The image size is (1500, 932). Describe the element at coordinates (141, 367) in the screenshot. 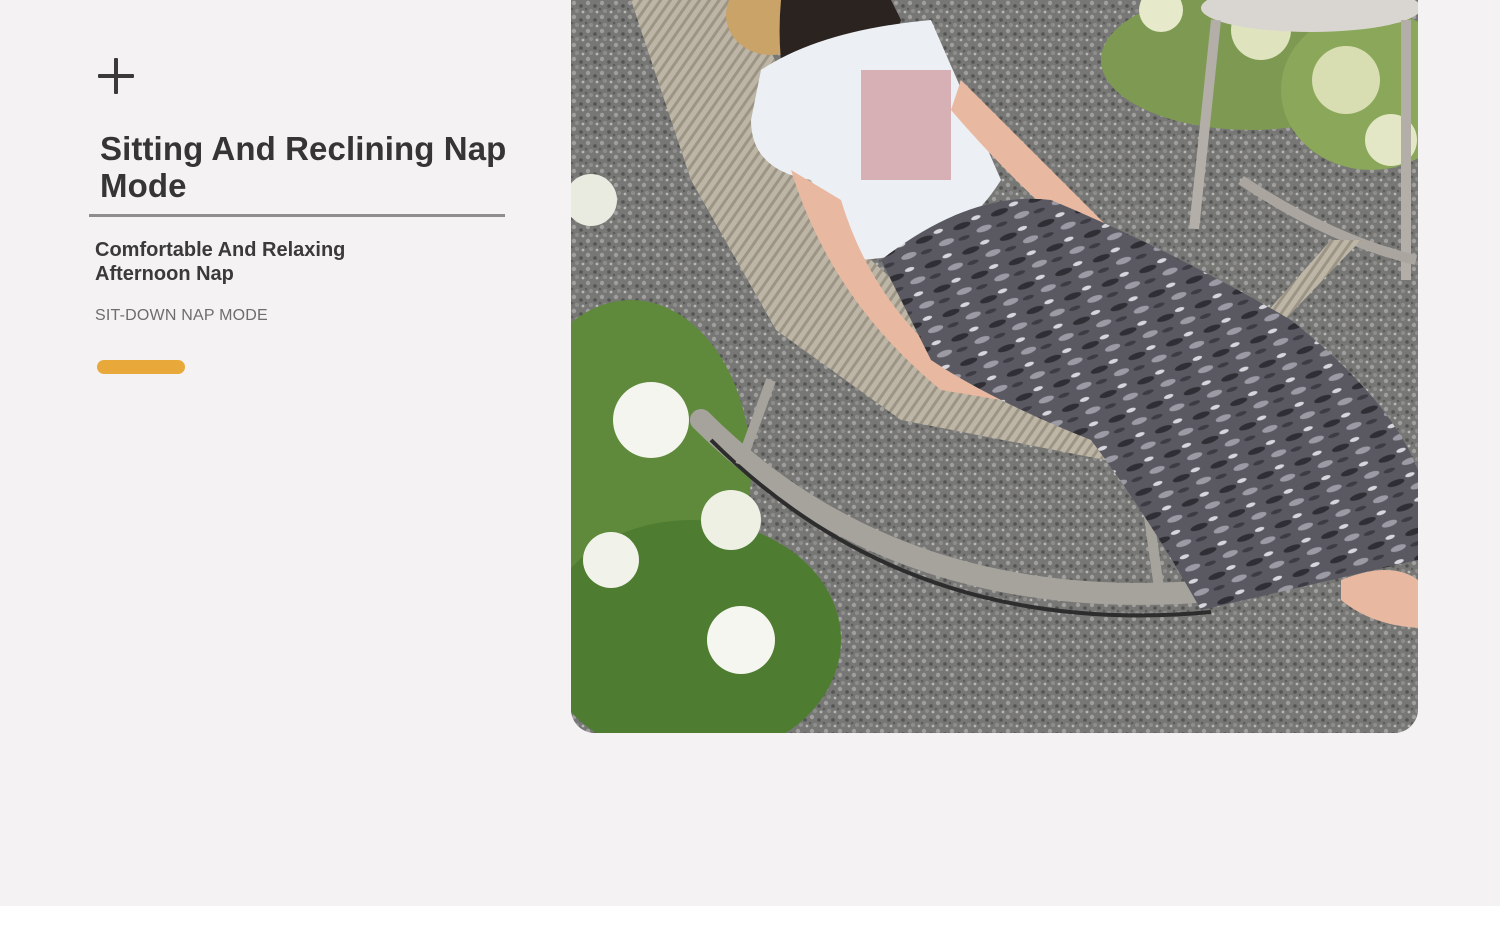

I see `accent-bar` at that location.